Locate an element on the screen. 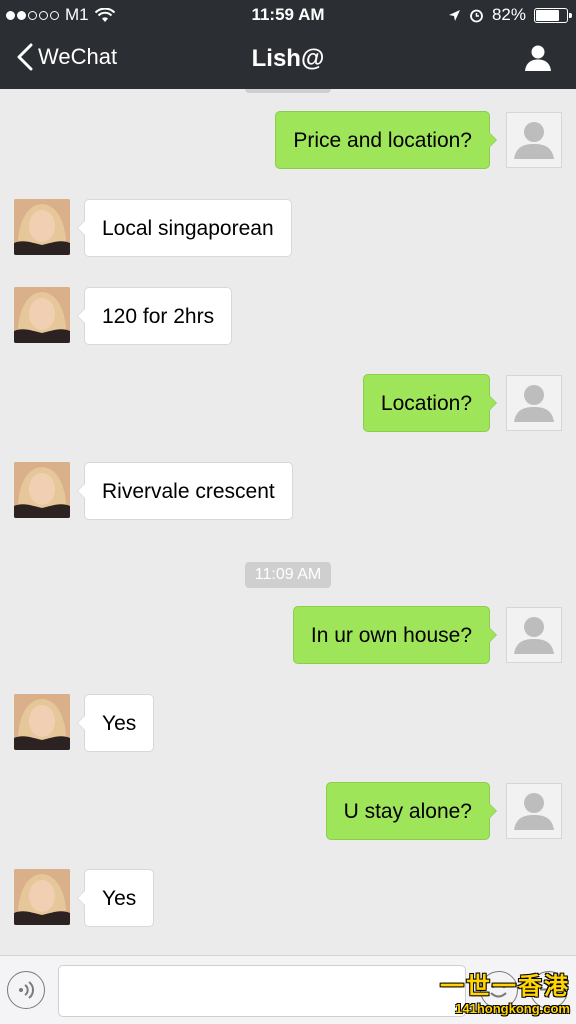 The height and width of the screenshot is (1024, 576). navigation-bar: WeChat Lish@ is located at coordinates (288, 59).